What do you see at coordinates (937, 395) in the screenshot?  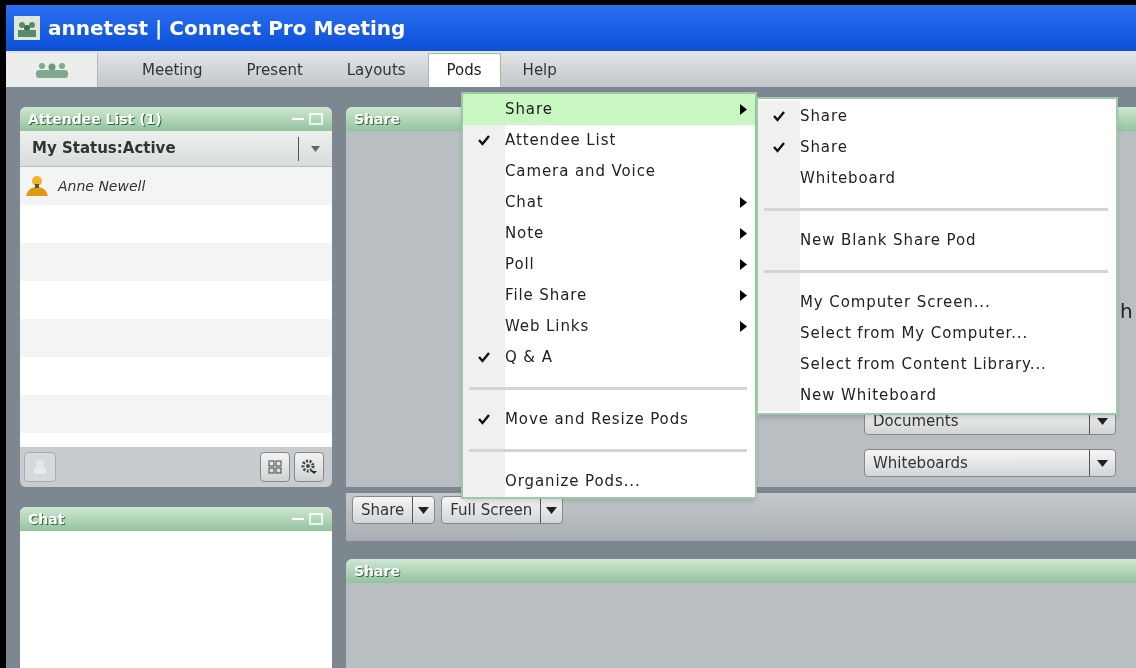 I see `menu-item: New Whiteboard` at bounding box center [937, 395].